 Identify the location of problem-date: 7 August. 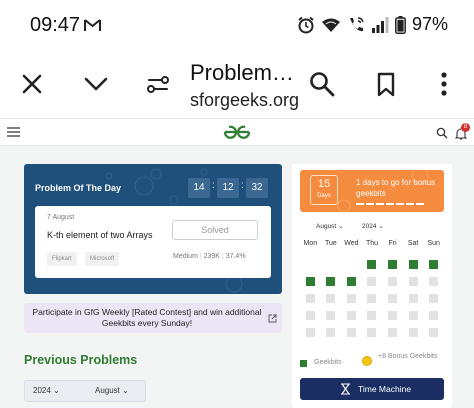
(61, 217).